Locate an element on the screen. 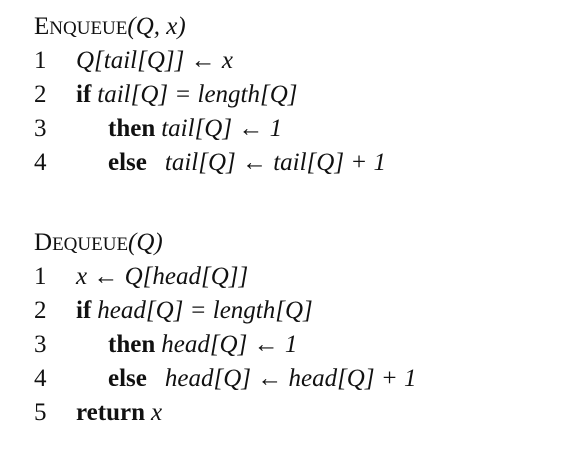 The width and height of the screenshot is (582, 458). code-expression: tail[Q] ← tail[Q] + 1 is located at coordinates (275, 162).